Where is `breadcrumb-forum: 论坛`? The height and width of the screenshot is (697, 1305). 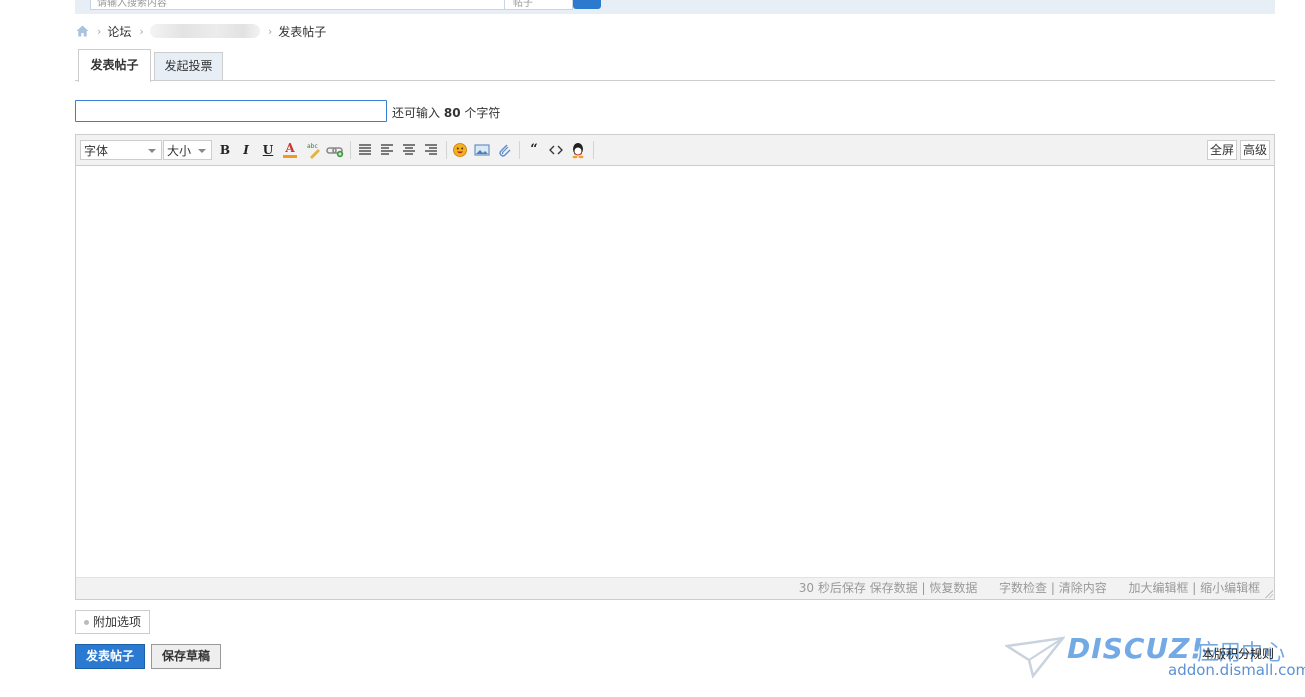 breadcrumb-forum: 论坛 is located at coordinates (119, 31).